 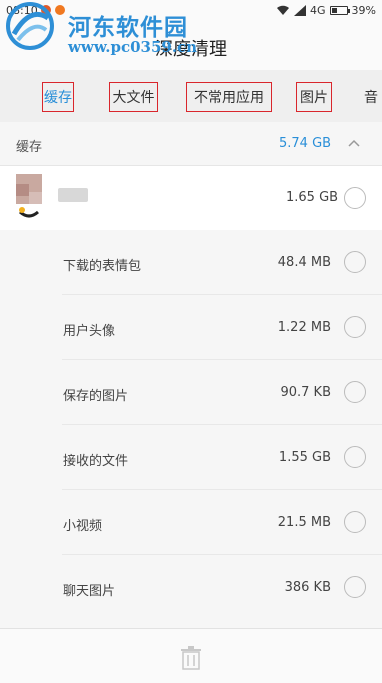 I want to click on list-item: 小视频 21.5 MB, so click(x=191, y=522).